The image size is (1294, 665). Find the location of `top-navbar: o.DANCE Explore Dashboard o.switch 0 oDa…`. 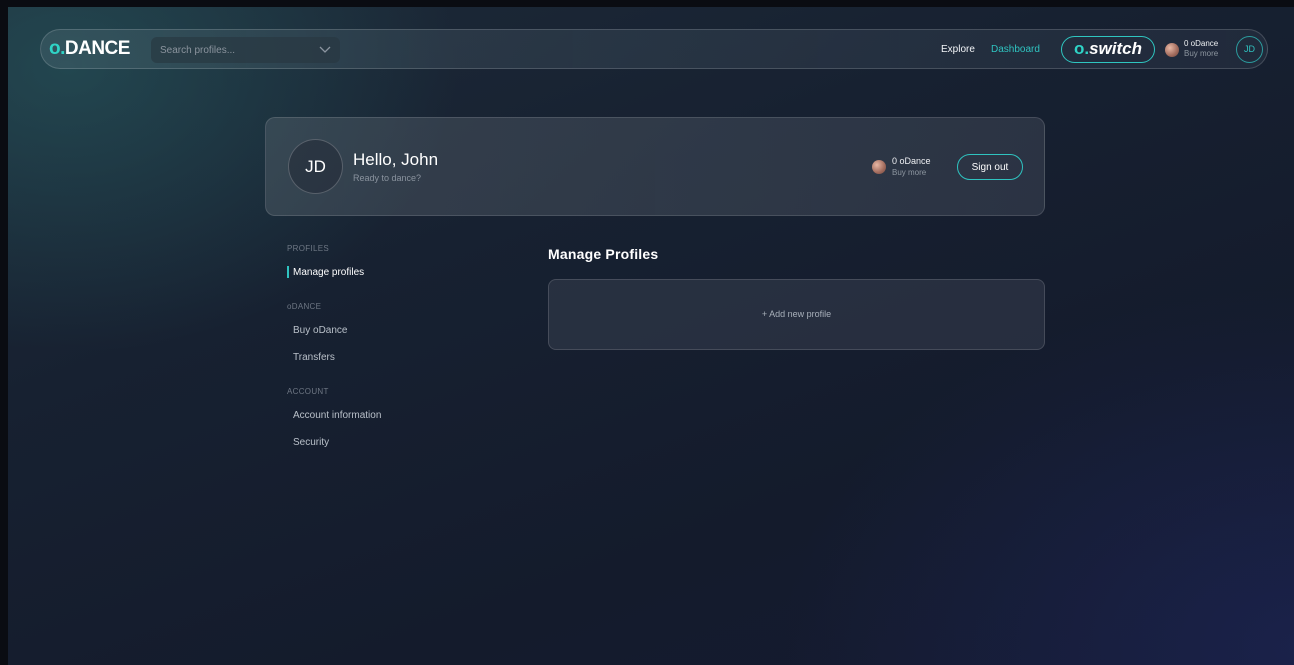

top-navbar: o.DANCE Explore Dashboard o.switch 0 oDa… is located at coordinates (654, 49).